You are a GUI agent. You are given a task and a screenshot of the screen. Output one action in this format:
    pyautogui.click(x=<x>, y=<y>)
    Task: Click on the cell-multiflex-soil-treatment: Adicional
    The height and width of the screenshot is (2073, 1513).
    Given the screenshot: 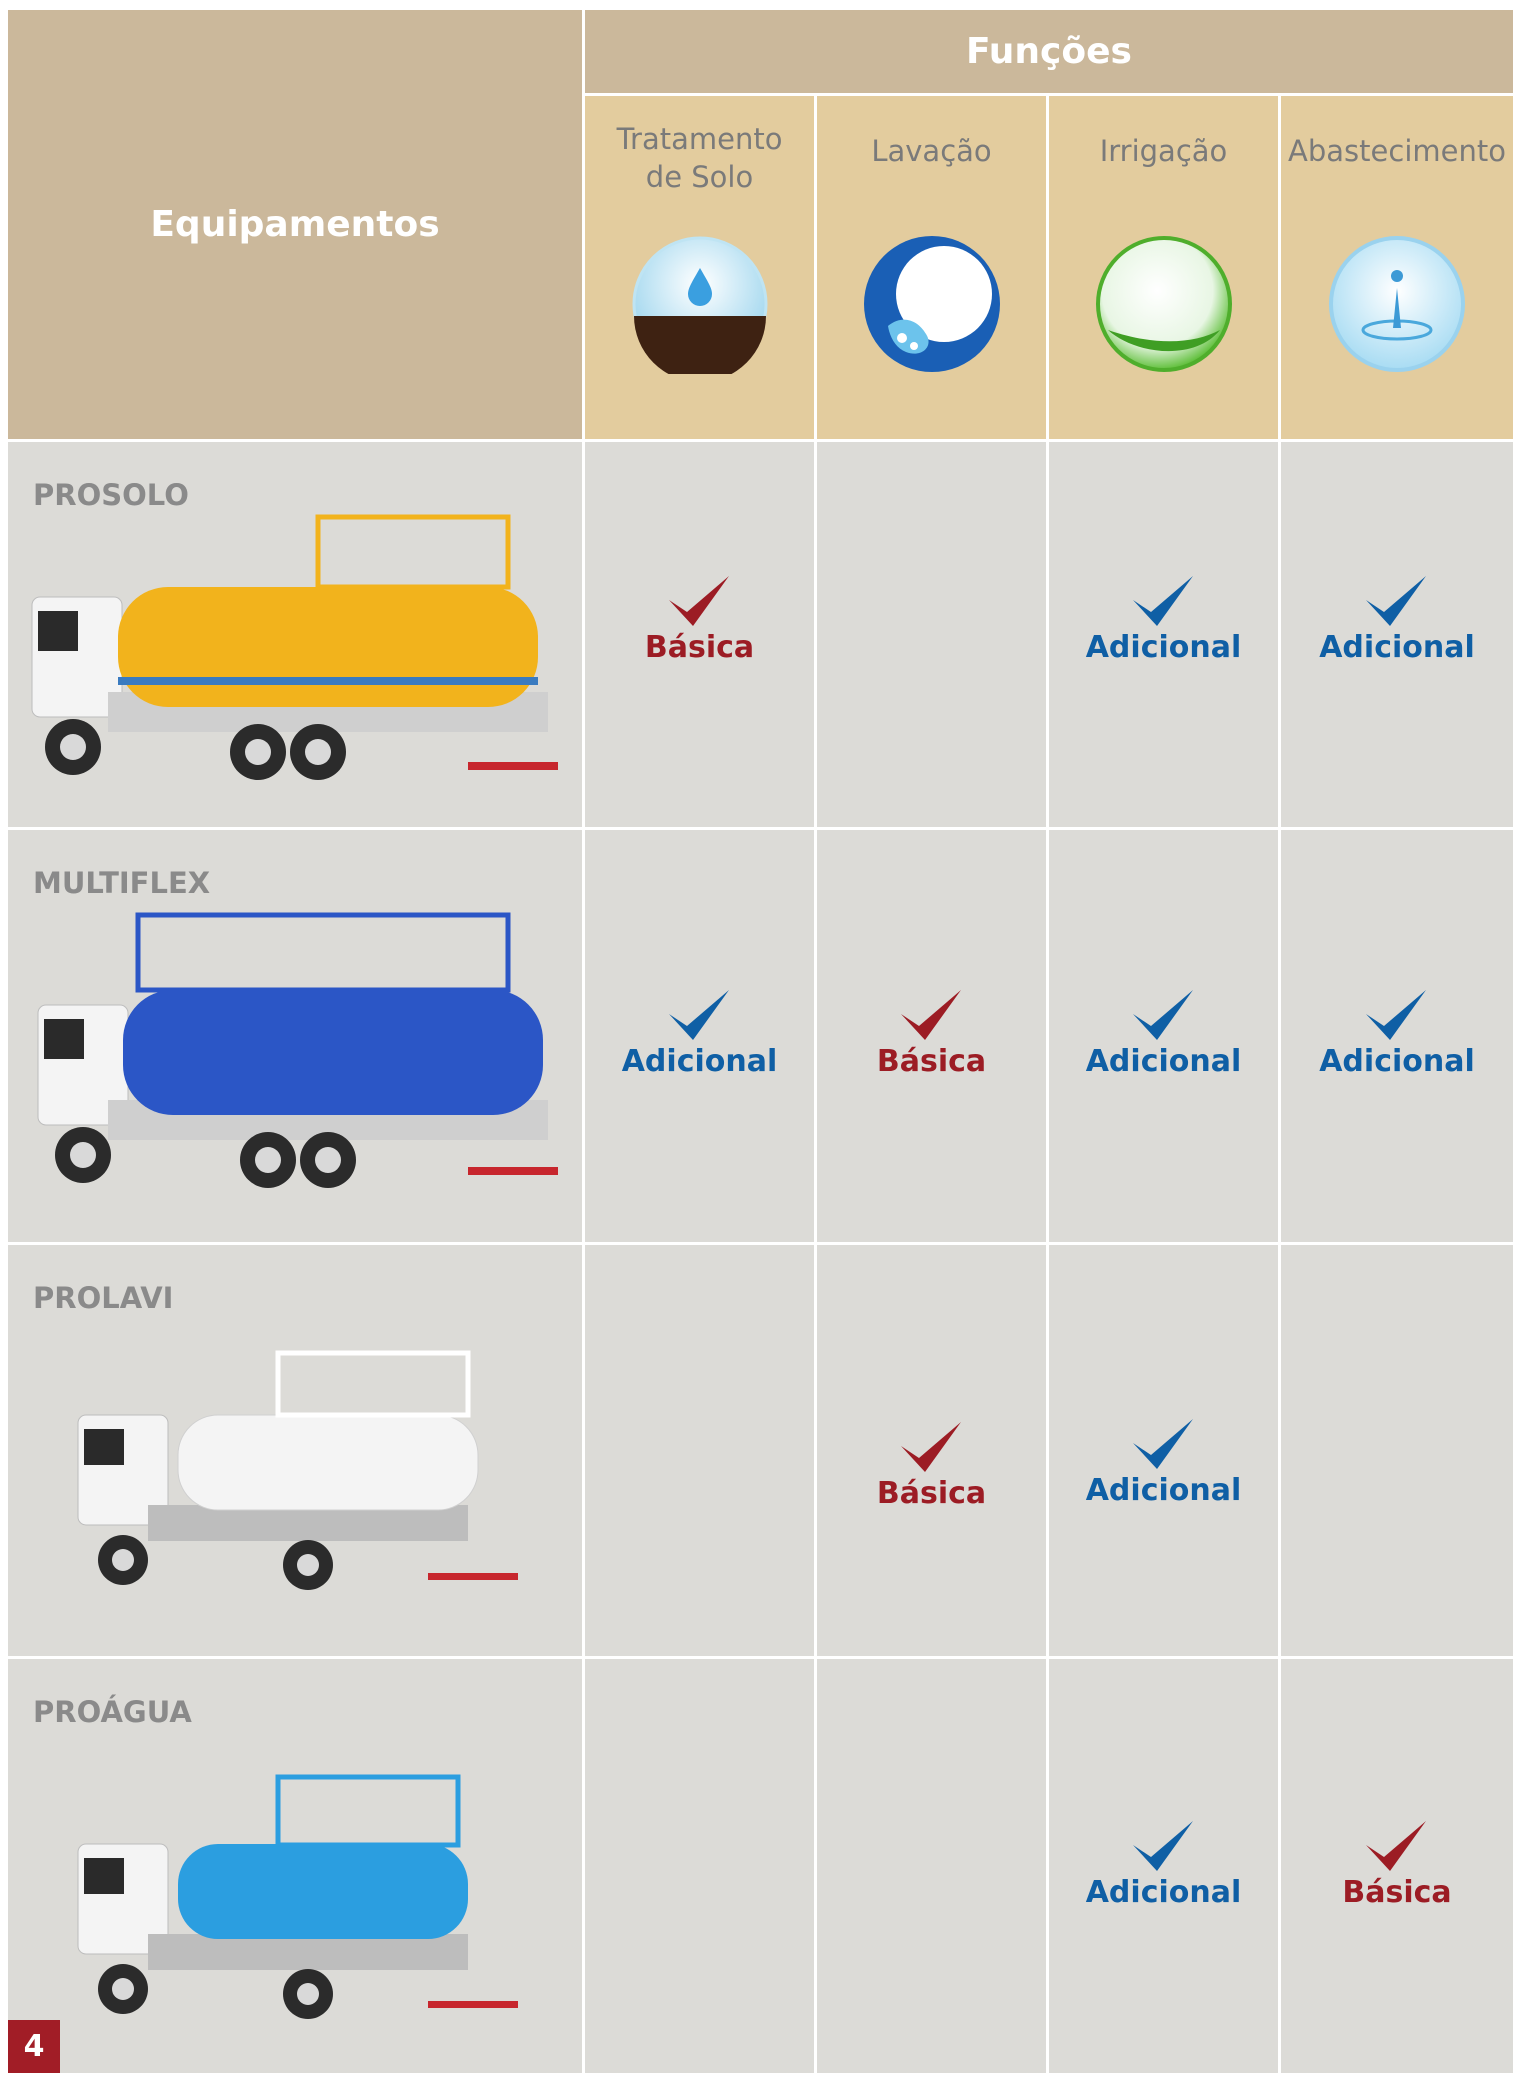 What is the action you would take?
    pyautogui.click(x=699, y=1036)
    